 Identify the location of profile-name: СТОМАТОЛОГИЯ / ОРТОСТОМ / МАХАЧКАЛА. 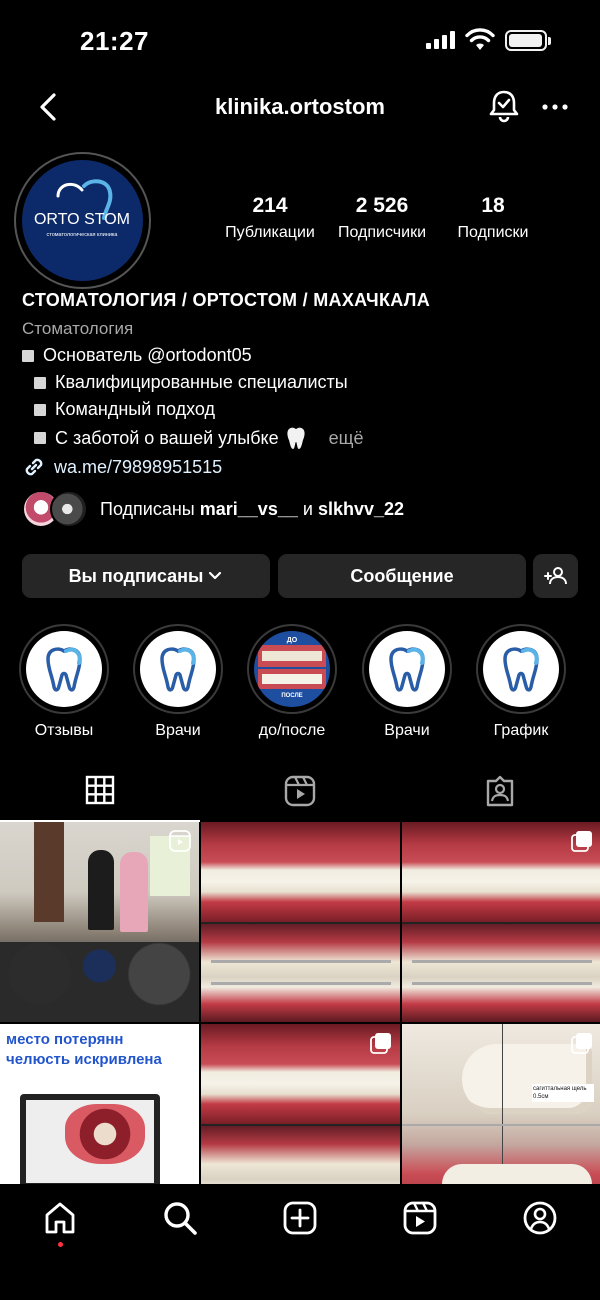
(226, 300).